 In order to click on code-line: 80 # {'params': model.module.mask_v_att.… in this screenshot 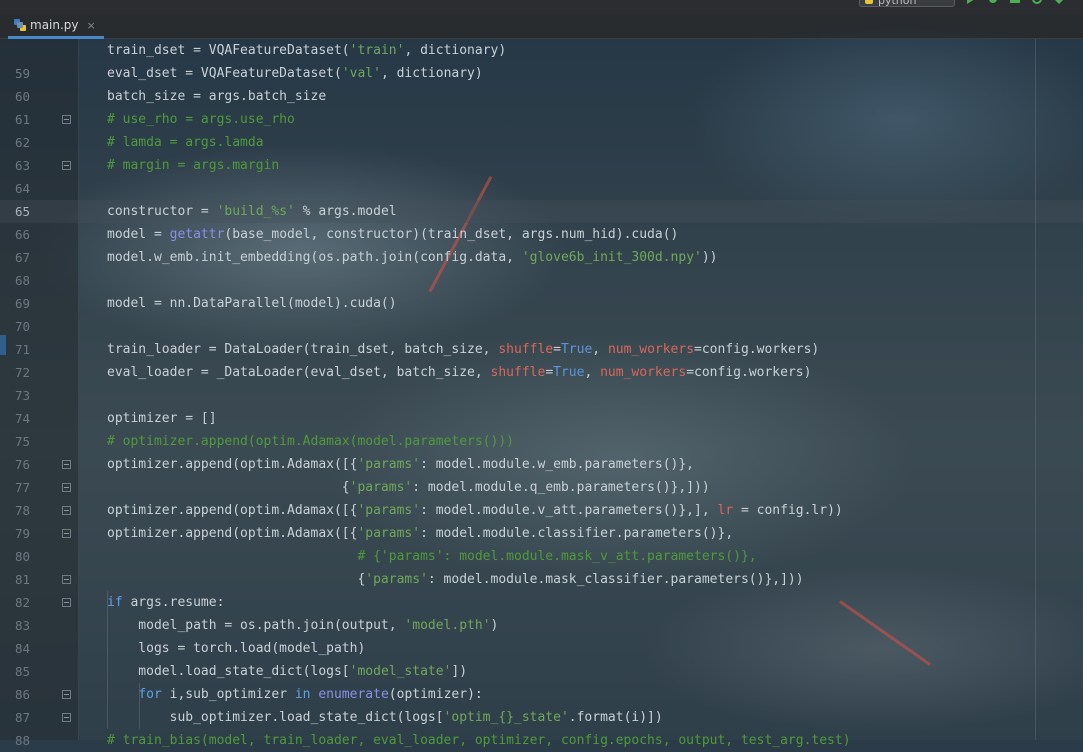, I will do `click(541, 556)`.